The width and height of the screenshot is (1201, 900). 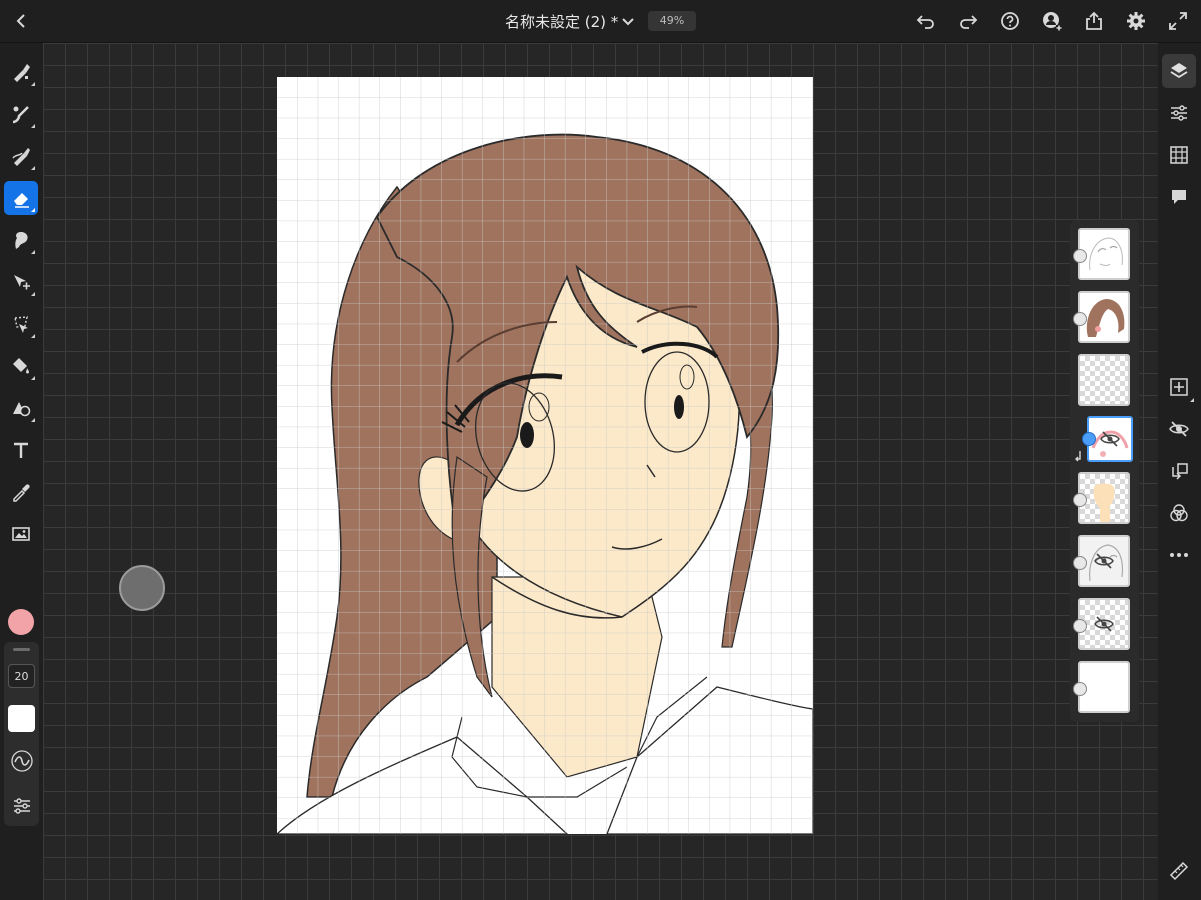 What do you see at coordinates (1089, 439) in the screenshot?
I see `layer-clipping-badge` at bounding box center [1089, 439].